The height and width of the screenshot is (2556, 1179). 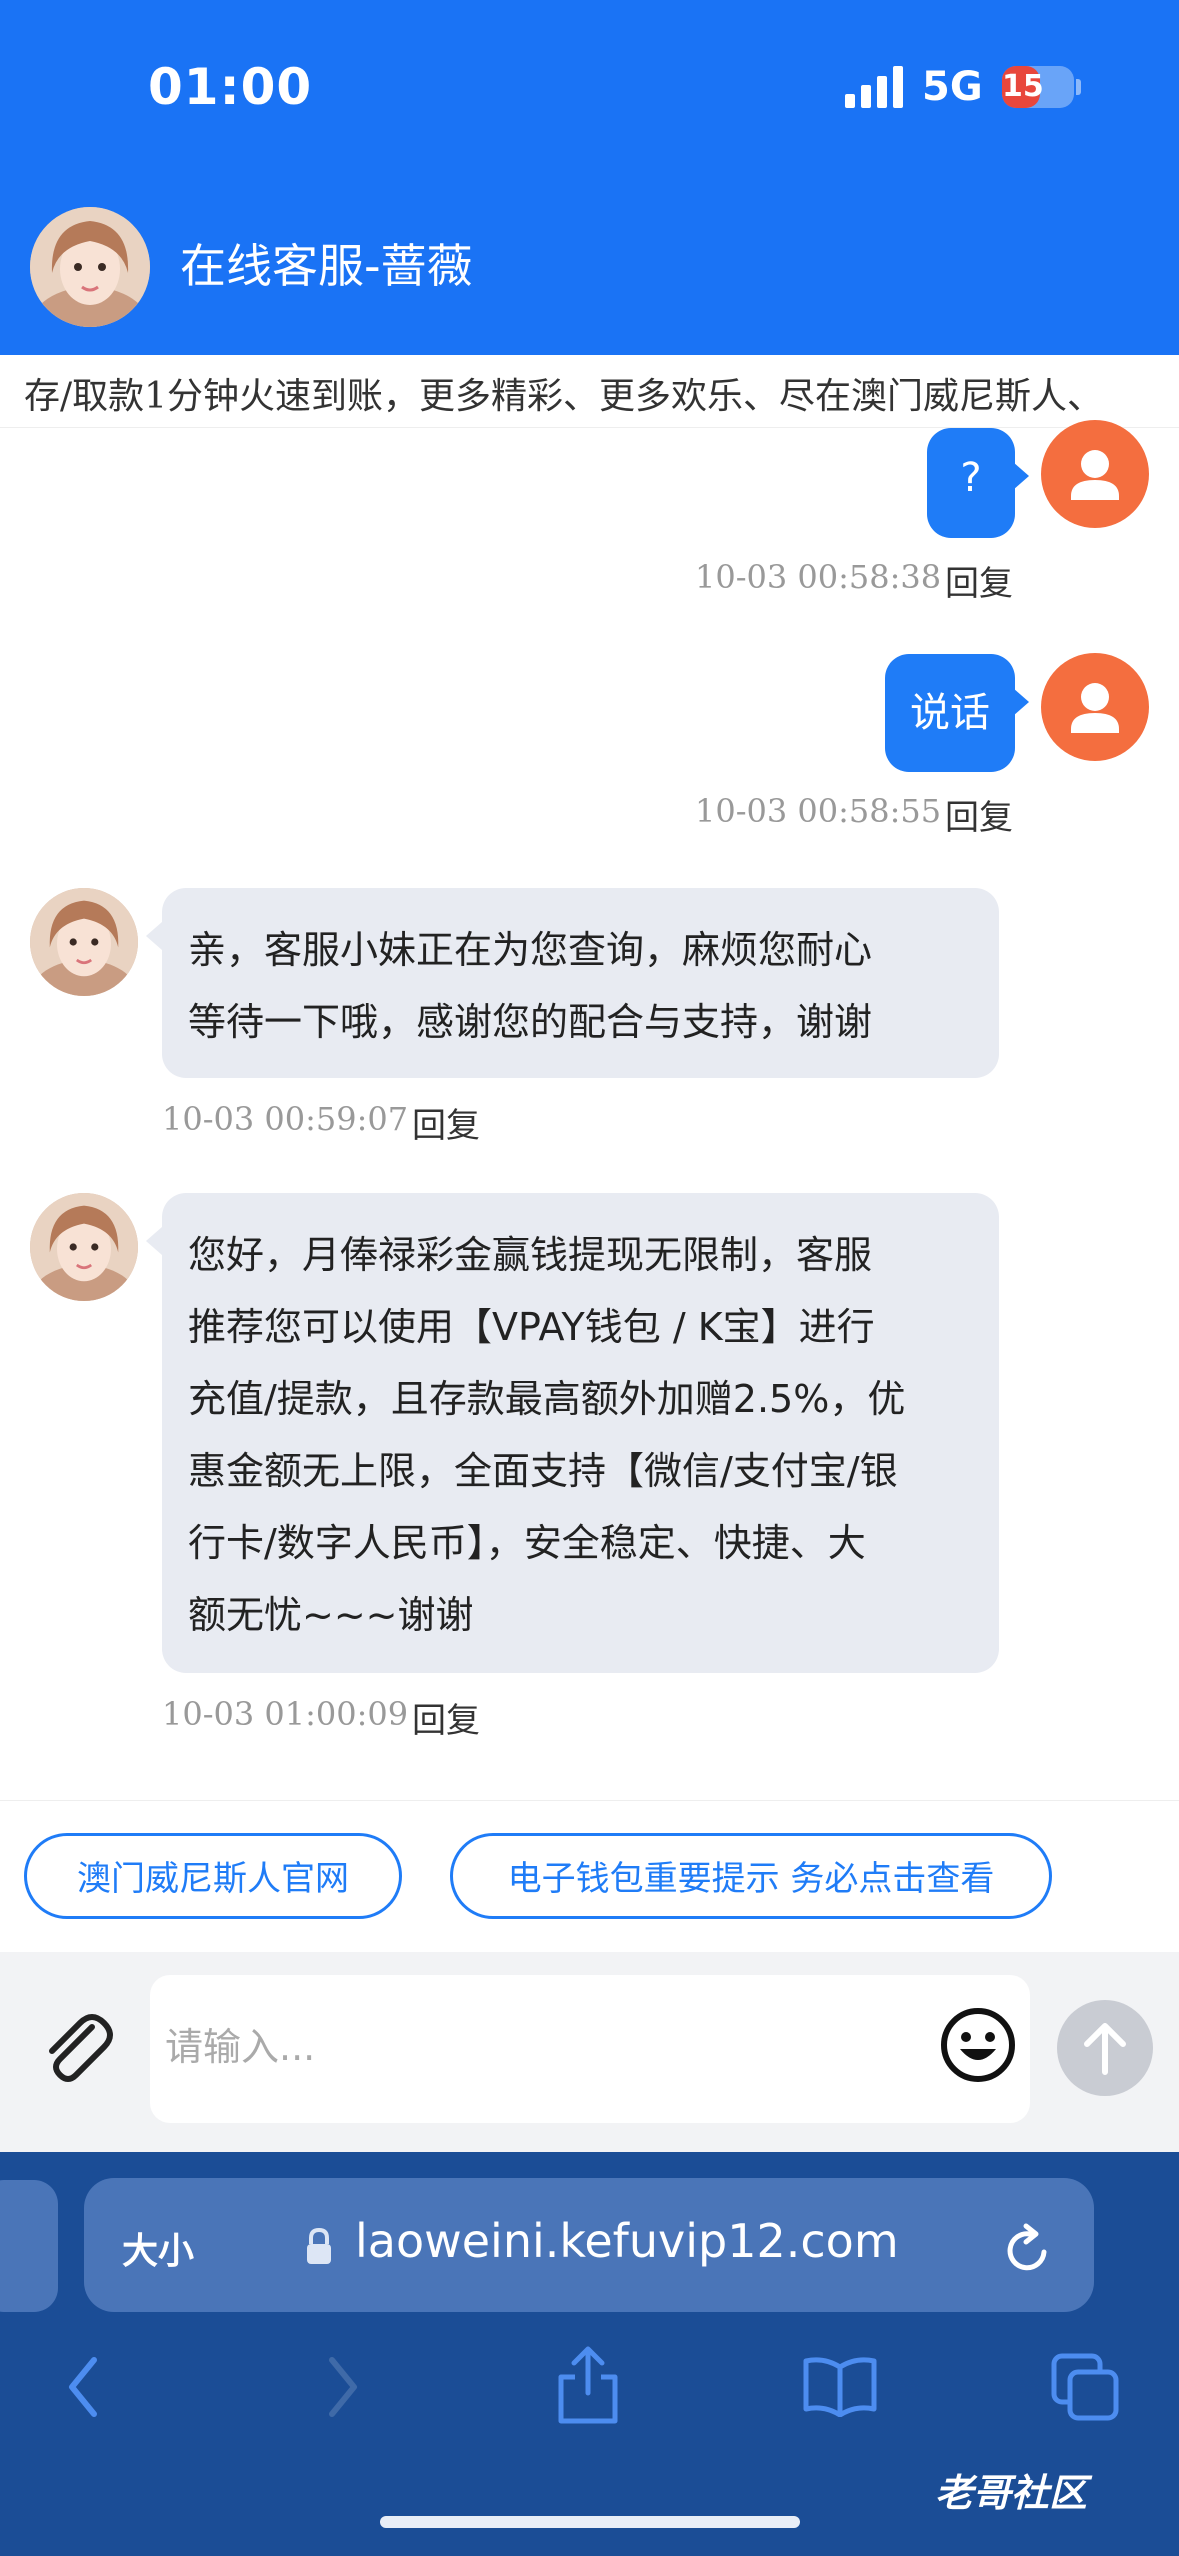 I want to click on message-line: 行卡/数字人民币】，安全稳定、快捷、大, so click(x=527, y=1543).